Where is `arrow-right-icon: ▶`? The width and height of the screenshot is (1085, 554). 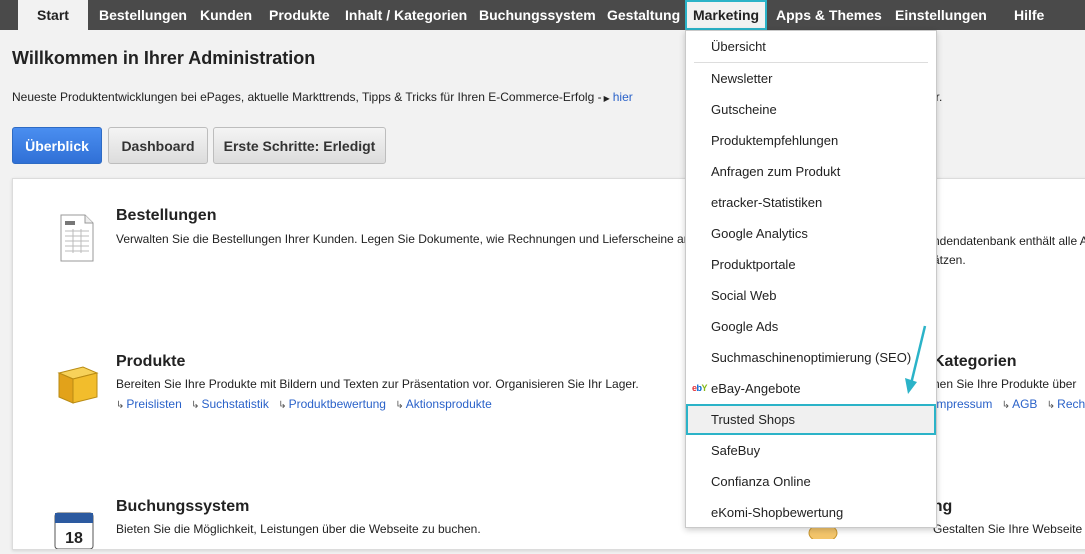 arrow-right-icon: ▶ is located at coordinates (606, 98).